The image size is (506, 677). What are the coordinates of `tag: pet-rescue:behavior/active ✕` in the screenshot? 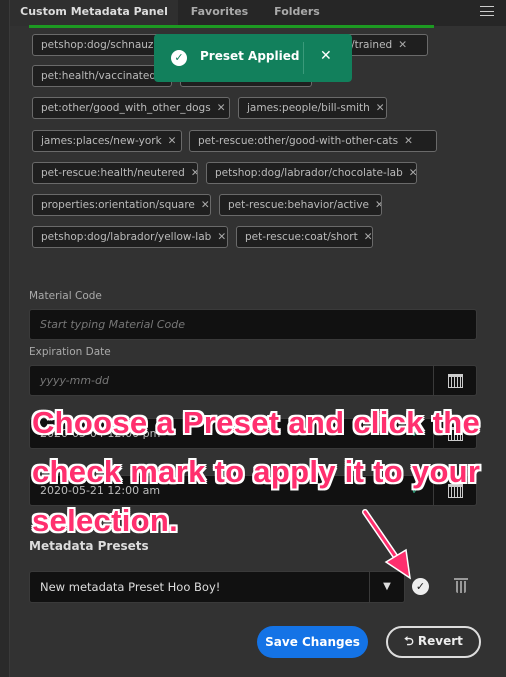 It's located at (300, 205).